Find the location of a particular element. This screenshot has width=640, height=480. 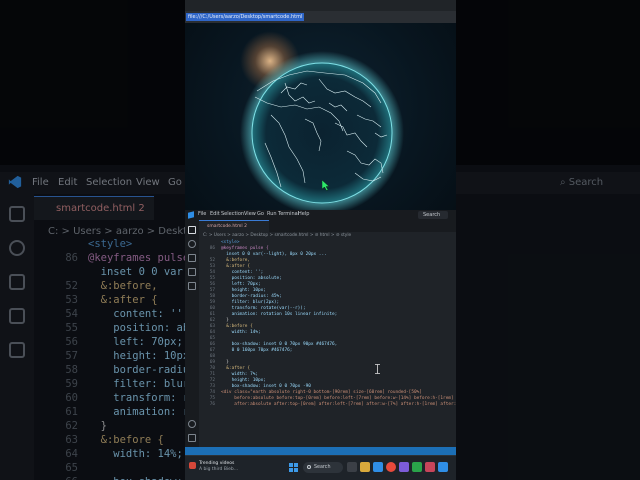

editor-tabs: smartcode.html 2 is located at coordinates (327, 226).